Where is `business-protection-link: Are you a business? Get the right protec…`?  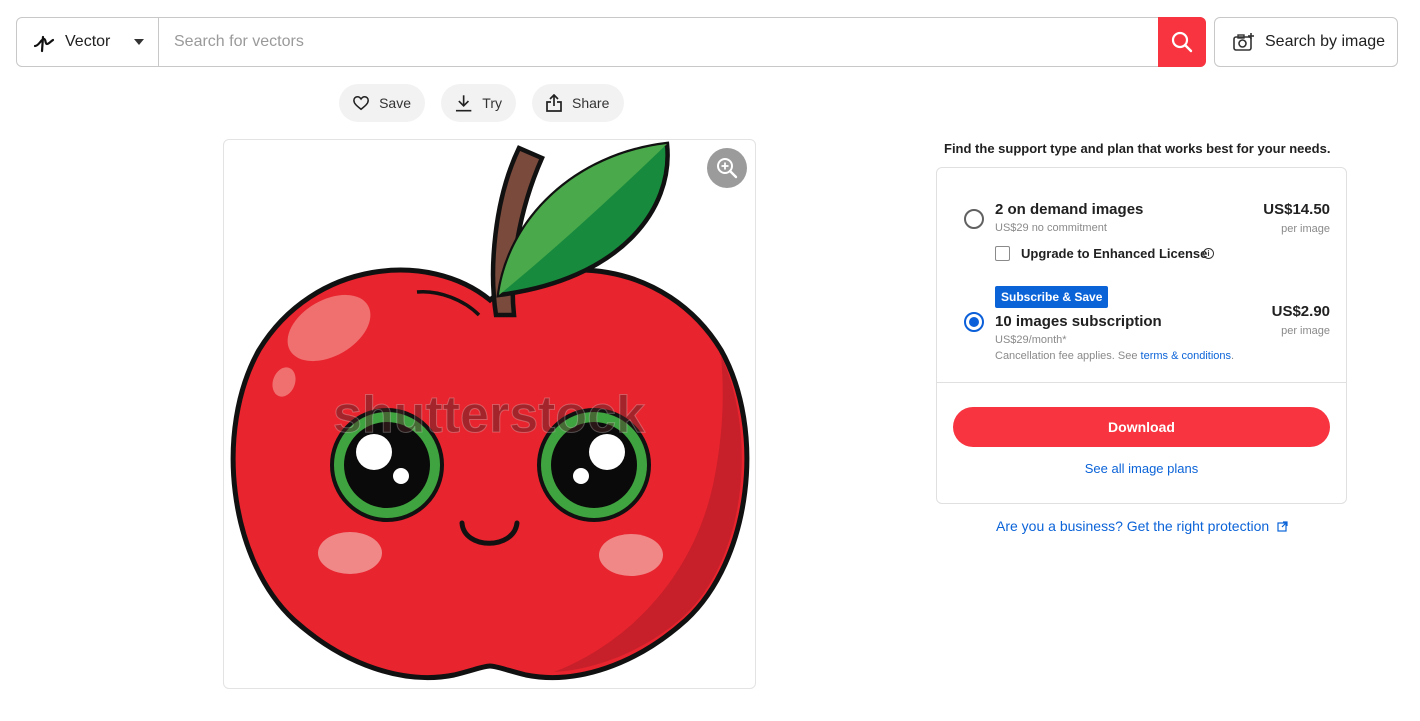 business-protection-link: Are you a business? Get the right protec… is located at coordinates (1142, 526).